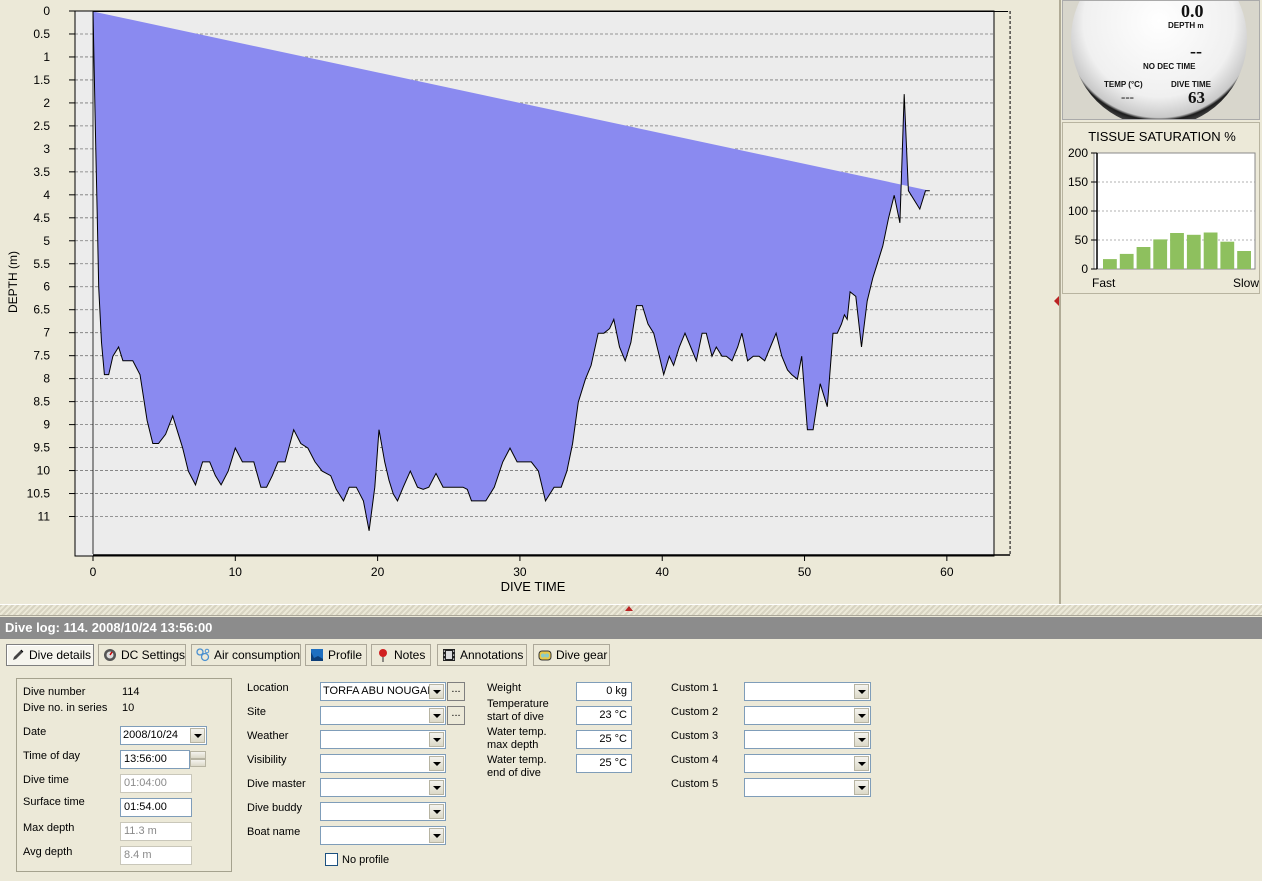  Describe the element at coordinates (203, 654) in the screenshot. I see `bubbles-icon` at that location.